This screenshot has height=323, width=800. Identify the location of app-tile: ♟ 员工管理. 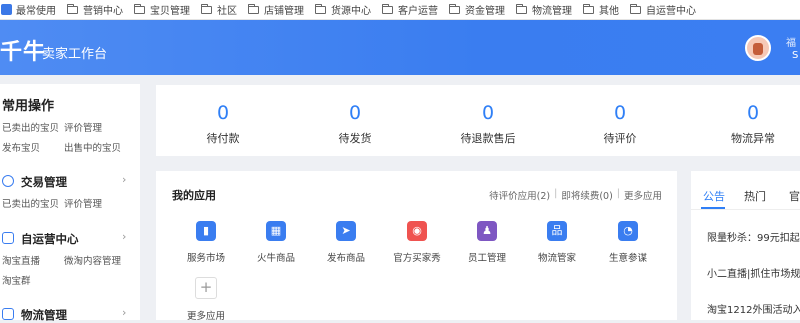
(487, 242).